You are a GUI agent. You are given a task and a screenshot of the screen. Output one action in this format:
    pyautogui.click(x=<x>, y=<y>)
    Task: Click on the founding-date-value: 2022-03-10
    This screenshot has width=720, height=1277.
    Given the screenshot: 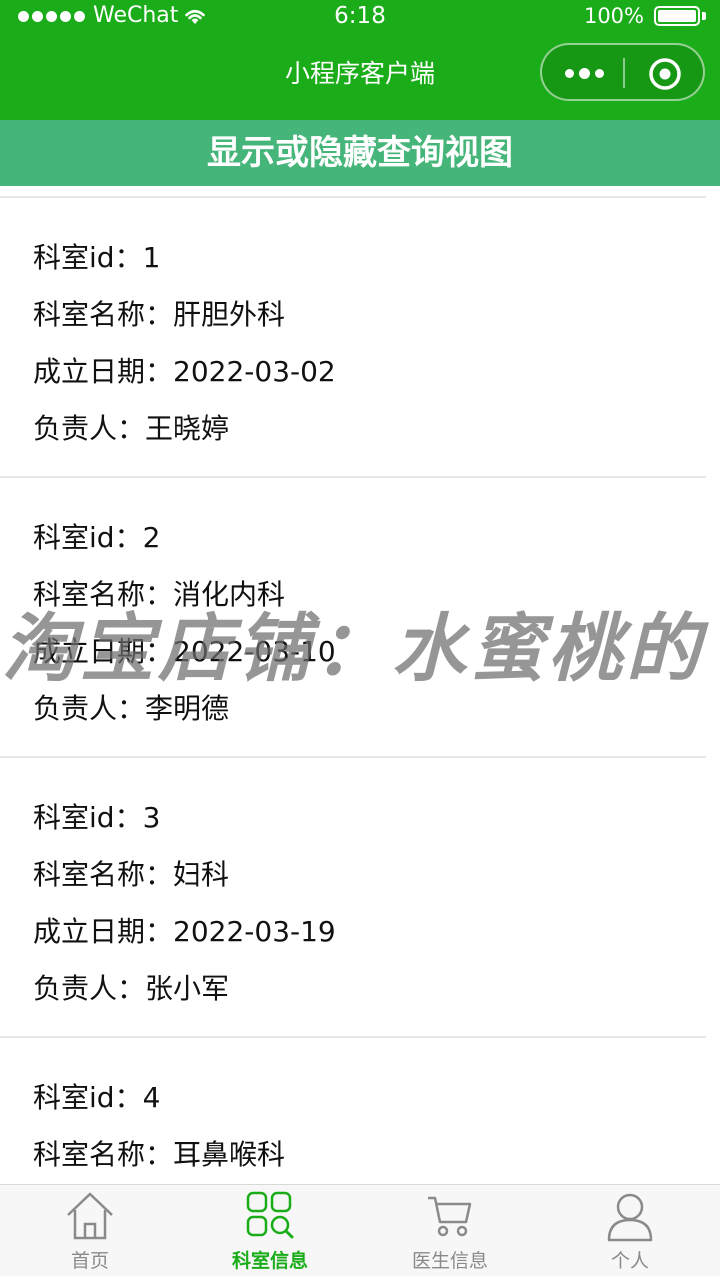 What is the action you would take?
    pyautogui.click(x=254, y=651)
    